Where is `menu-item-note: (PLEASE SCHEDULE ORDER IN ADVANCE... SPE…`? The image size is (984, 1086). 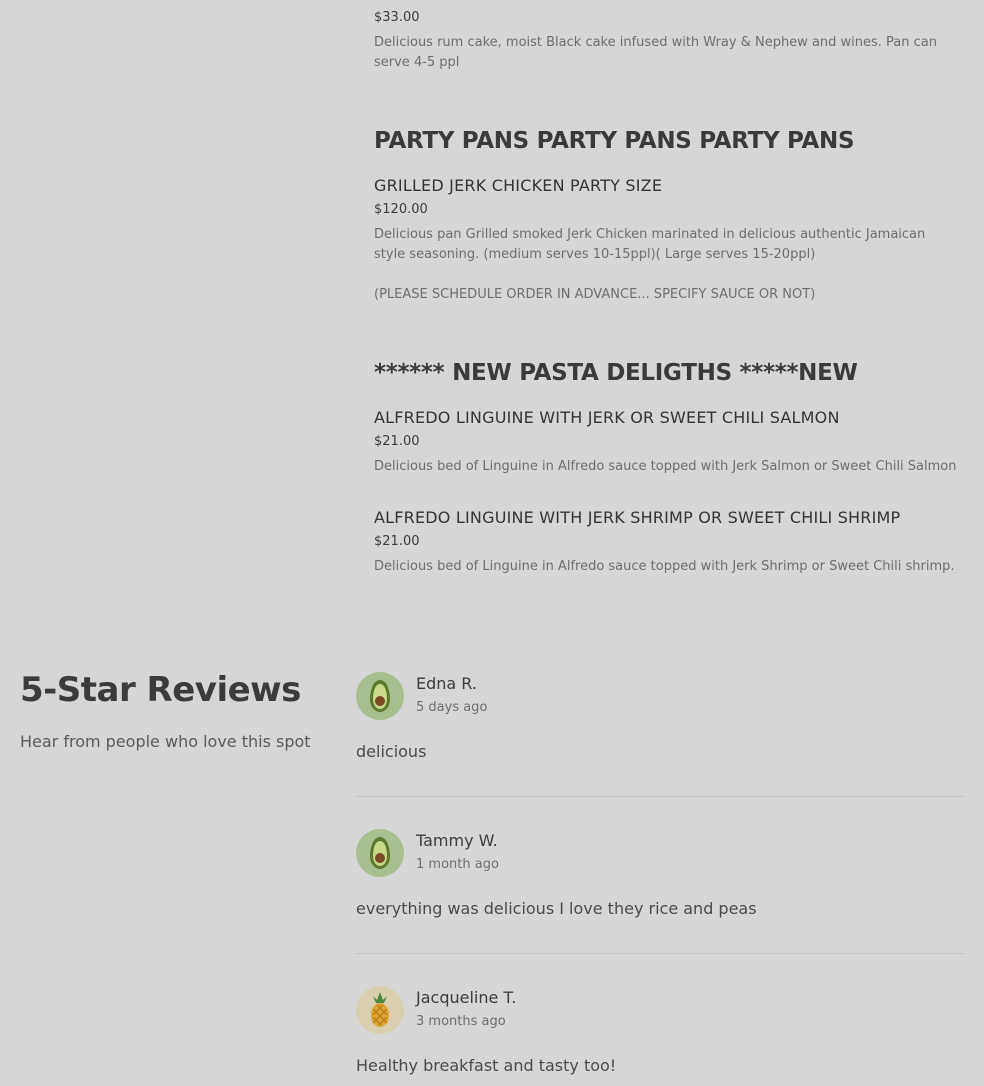 menu-item-note: (PLEASE SCHEDULE ORDER IN ADVANCE... SPE… is located at coordinates (595, 294).